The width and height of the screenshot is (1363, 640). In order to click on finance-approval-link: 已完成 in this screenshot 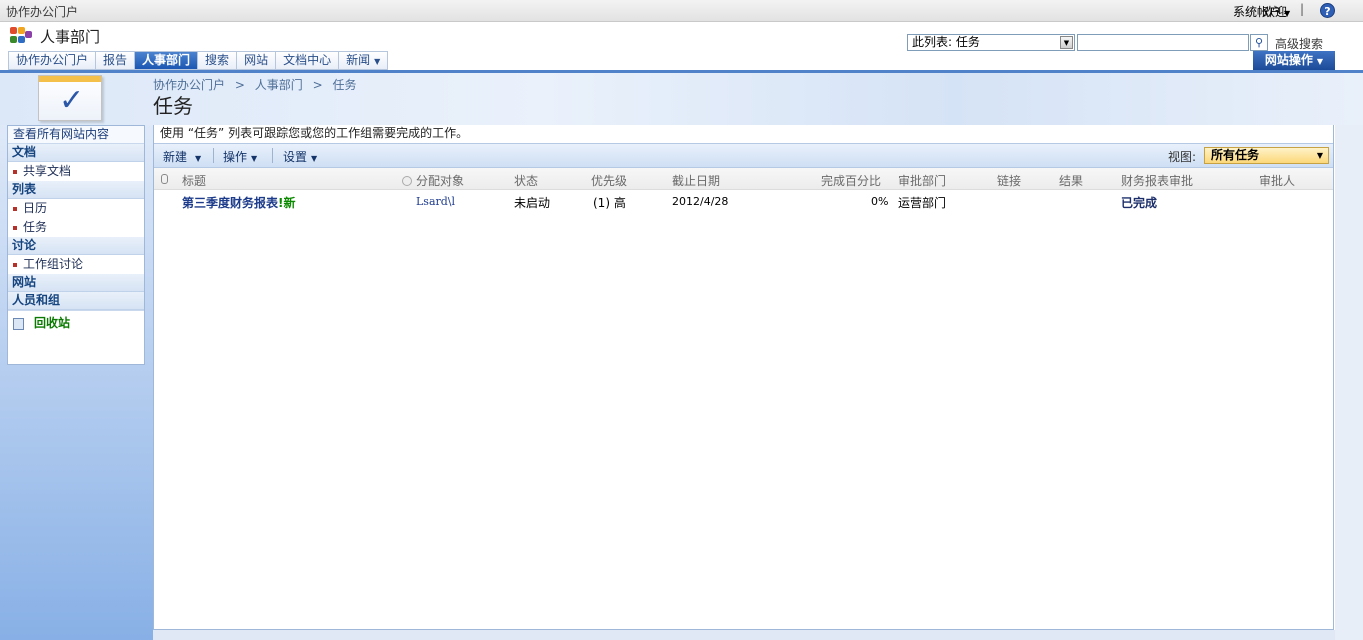, I will do `click(1139, 202)`.